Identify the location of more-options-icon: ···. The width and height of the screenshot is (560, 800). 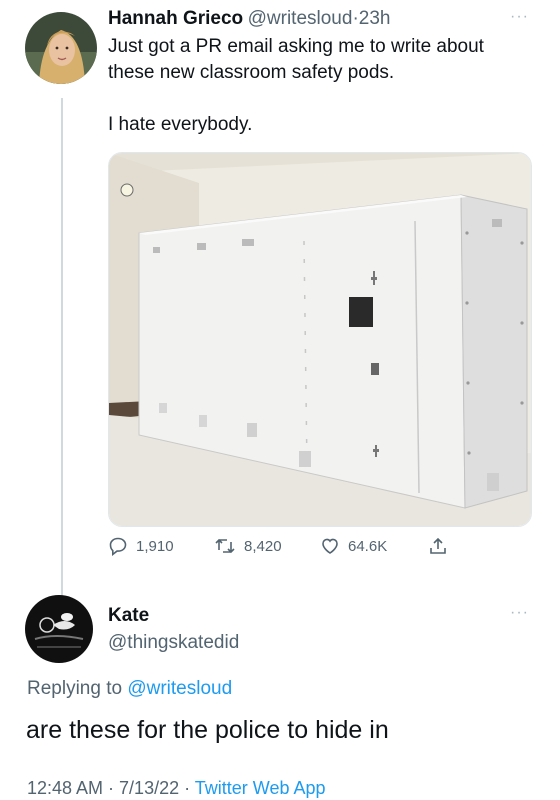
(519, 17).